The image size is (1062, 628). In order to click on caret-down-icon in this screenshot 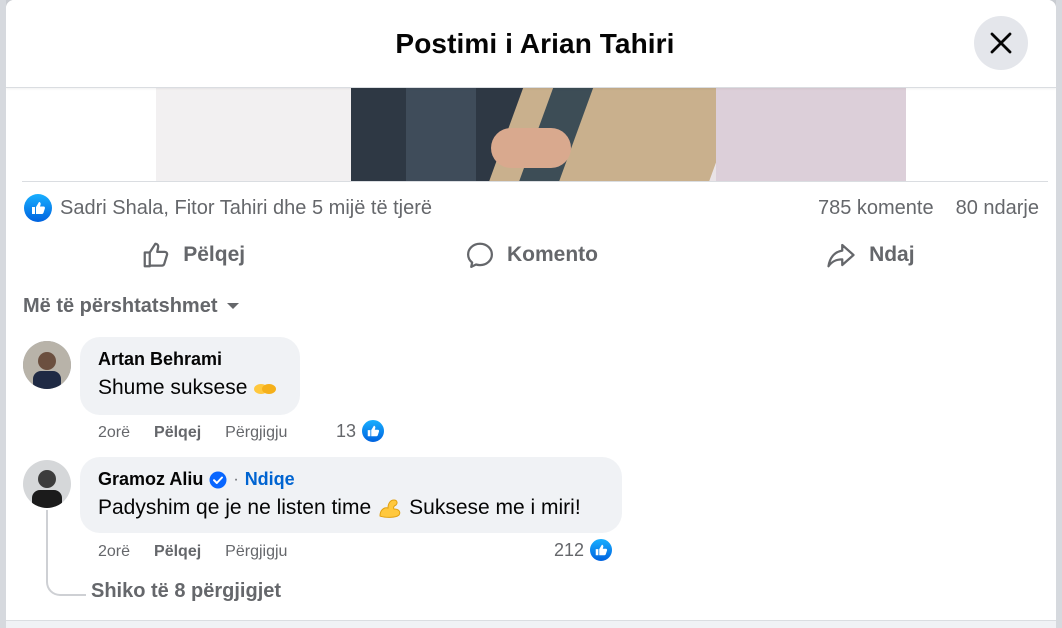, I will do `click(232, 306)`.